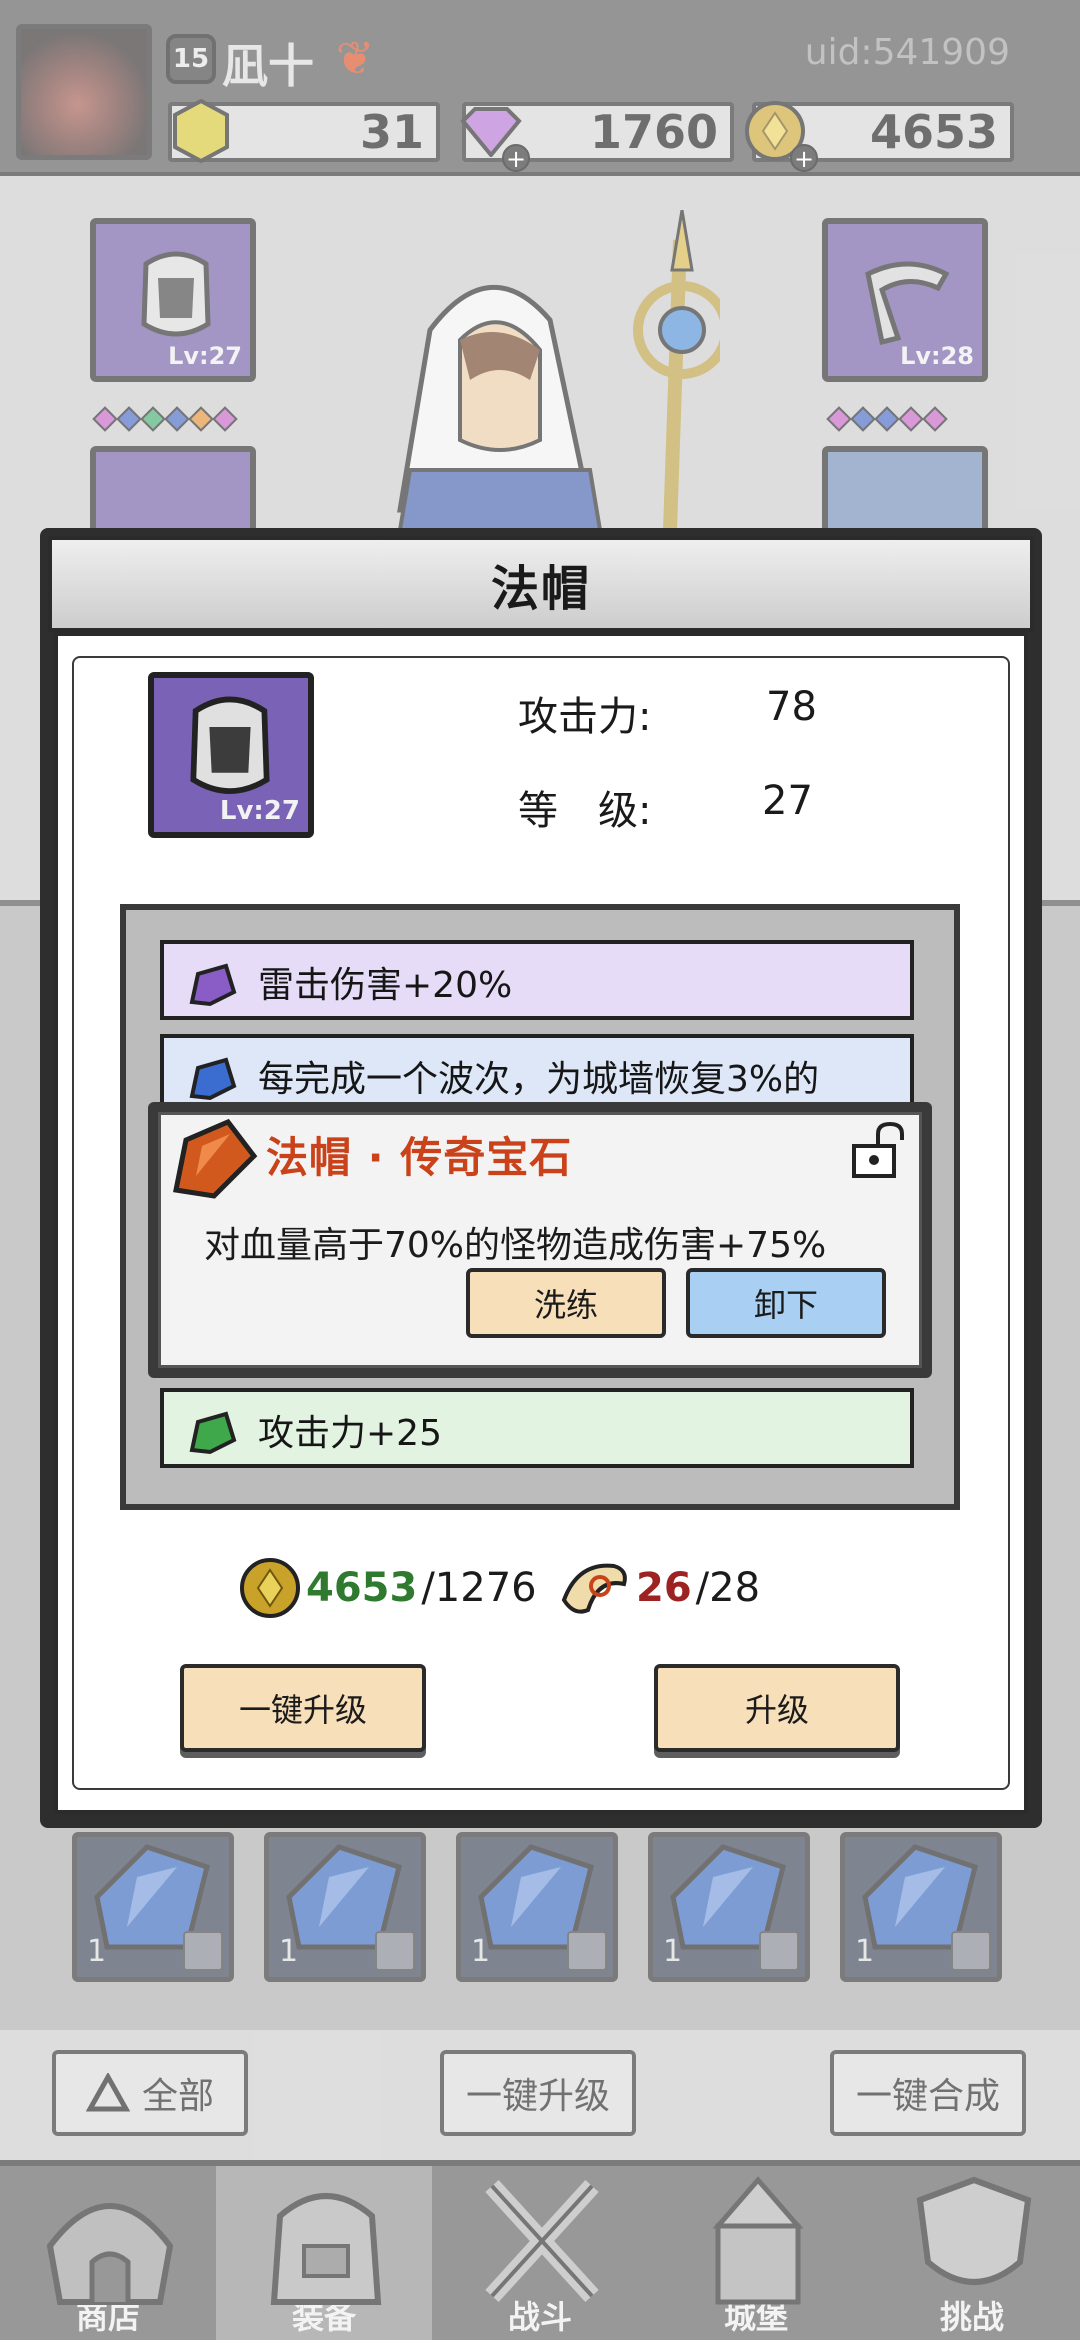 This screenshot has height=2340, width=1080. I want to click on legendary-gem-popup: 法帽 · 传奇宝石 对血量高于70%的怪物造成伤害+75% 洗练 卸下, so click(540, 1240).